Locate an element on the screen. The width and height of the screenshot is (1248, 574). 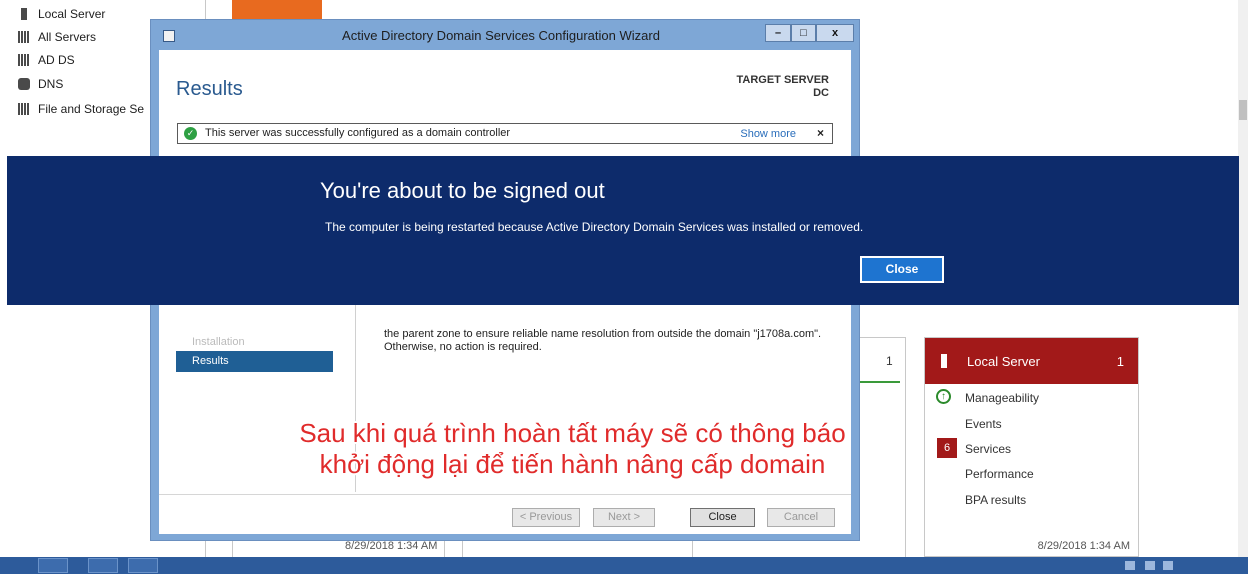
nav-item-label: DNS is located at coordinates (51, 84).